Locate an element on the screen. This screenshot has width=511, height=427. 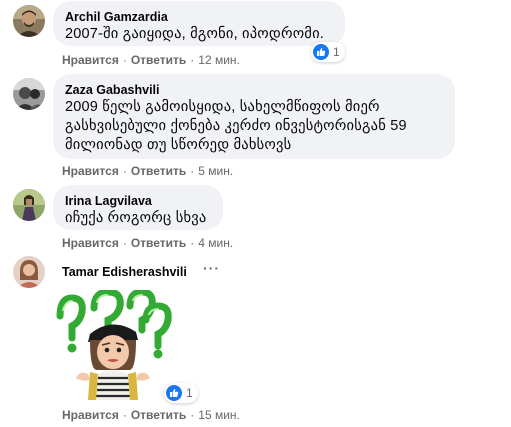
comment-actions: Нравится · Ответить · 4 мин. is located at coordinates (147, 243).